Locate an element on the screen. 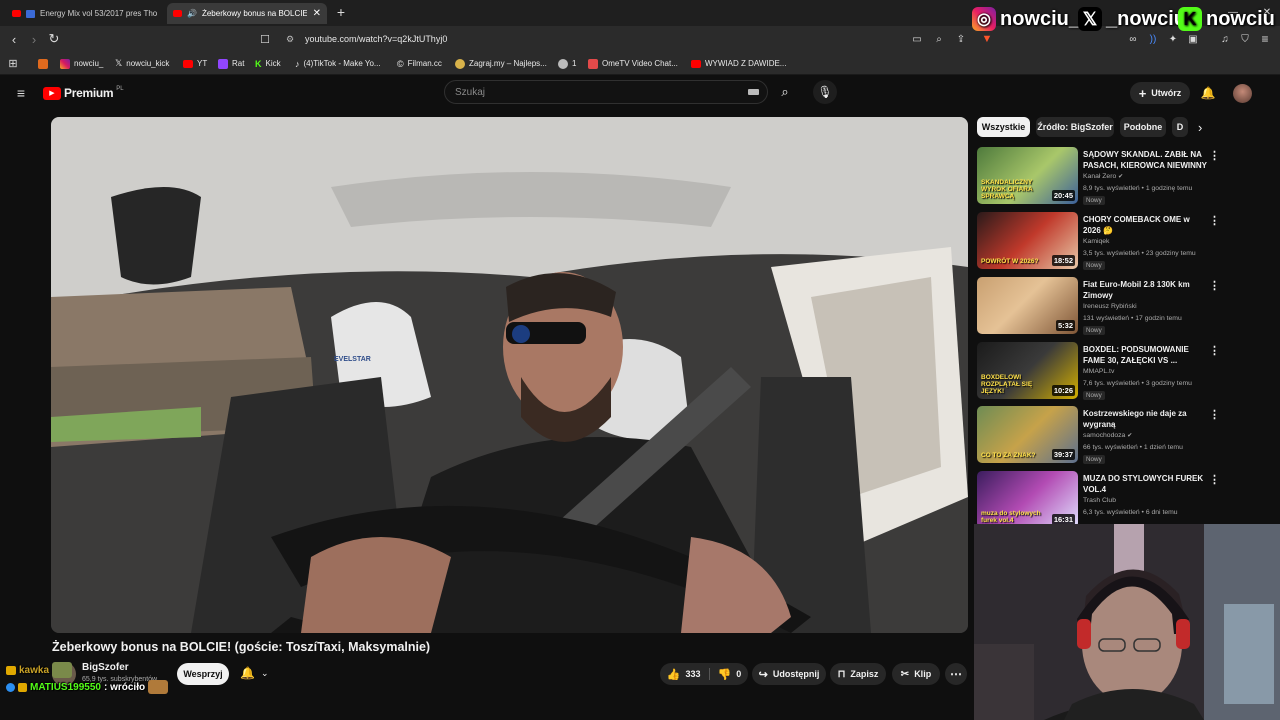 Image resolution: width=1280 pixels, height=720 pixels. recommendation-channel: Kanał Zero ✔ is located at coordinates (1103, 176).